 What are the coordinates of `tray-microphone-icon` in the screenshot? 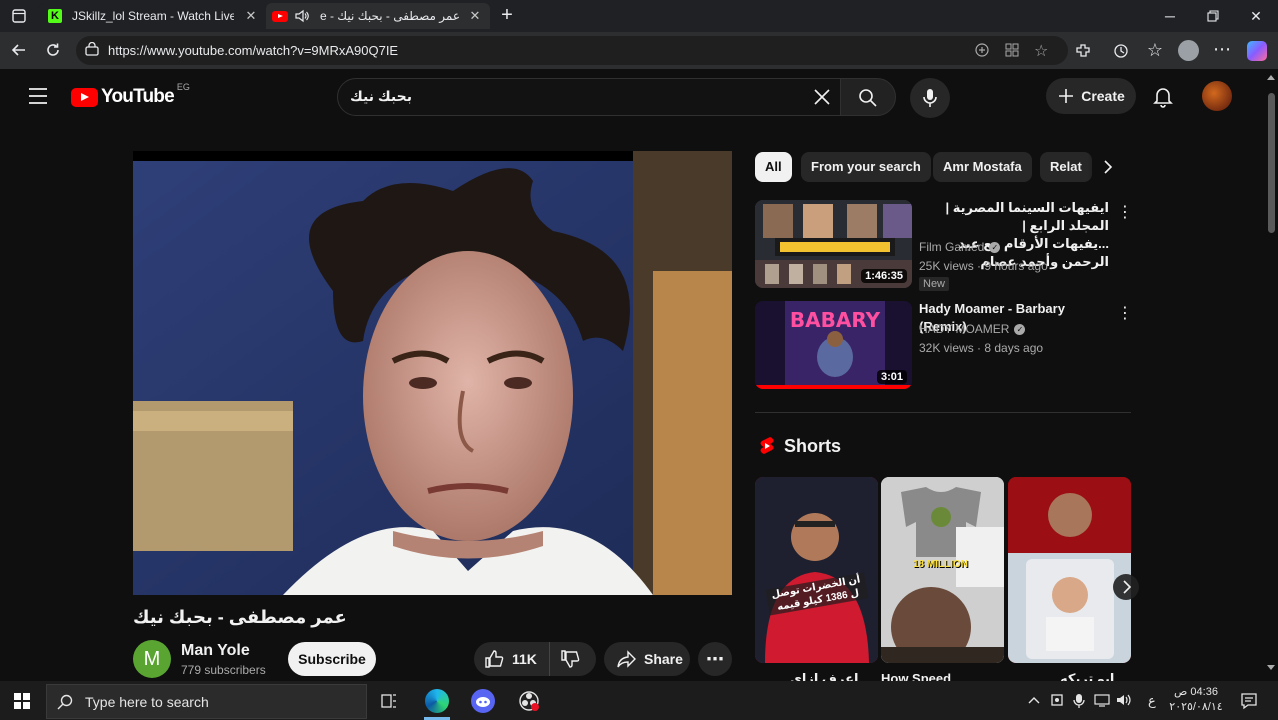 It's located at (1079, 701).